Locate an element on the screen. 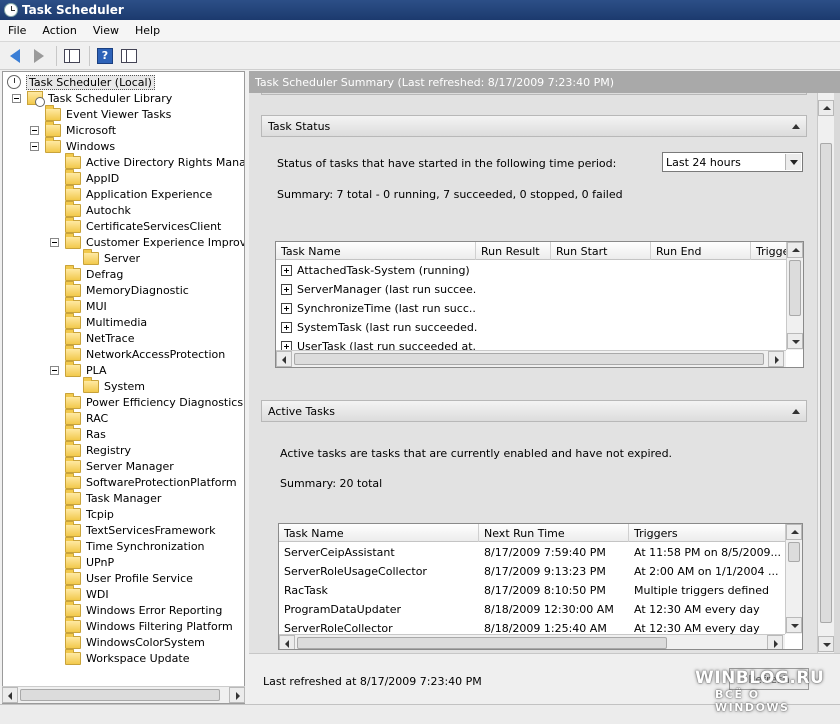 The width and height of the screenshot is (840, 724). tree-item: Application Experience is located at coordinates (138, 193).